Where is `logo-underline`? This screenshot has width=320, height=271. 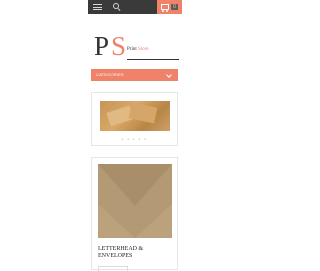
logo-underline is located at coordinates (153, 59).